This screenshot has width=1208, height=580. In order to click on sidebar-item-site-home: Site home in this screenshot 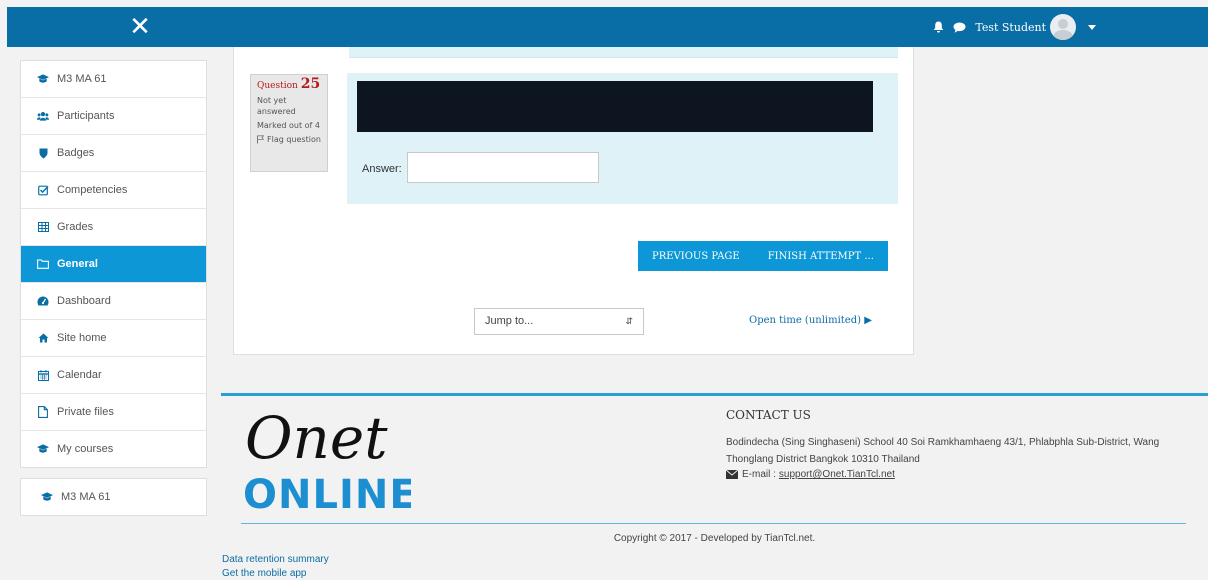, I will do `click(113, 338)`.